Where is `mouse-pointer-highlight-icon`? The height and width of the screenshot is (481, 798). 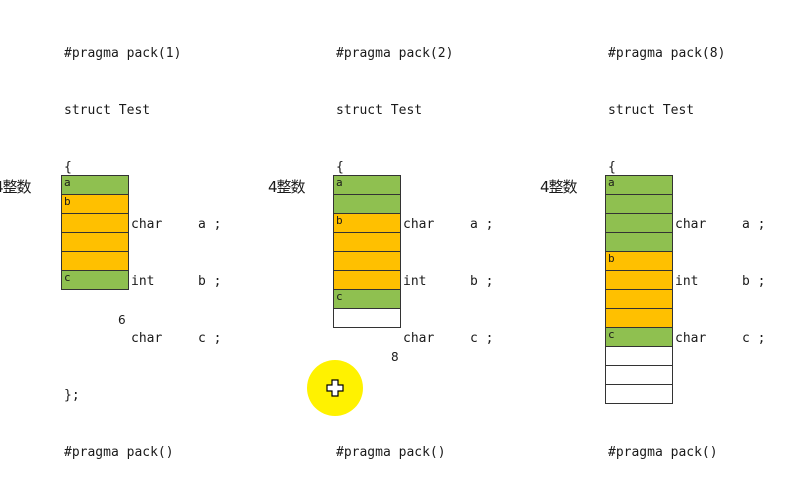 mouse-pointer-highlight-icon is located at coordinates (335, 388).